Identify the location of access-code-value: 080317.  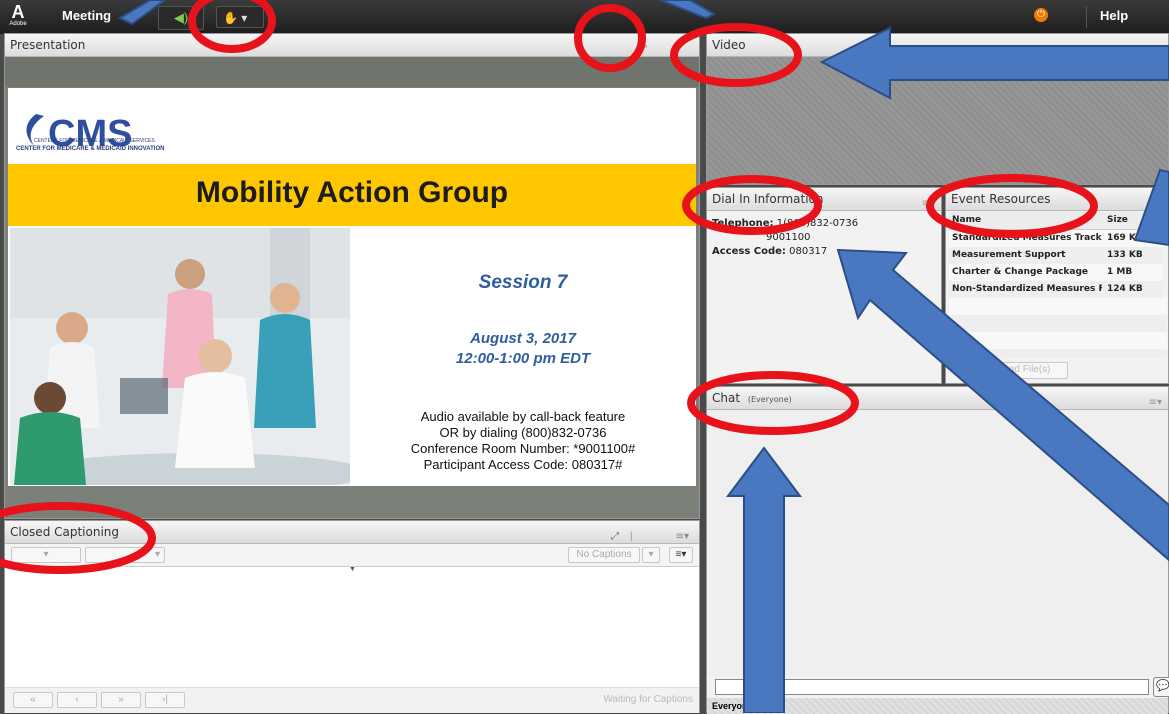
(808, 251).